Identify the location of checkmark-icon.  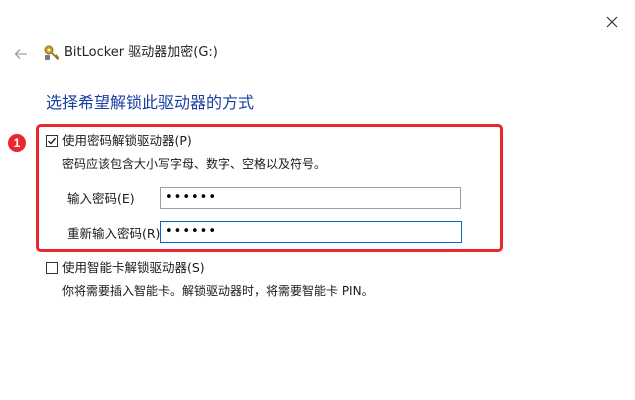
(52, 141).